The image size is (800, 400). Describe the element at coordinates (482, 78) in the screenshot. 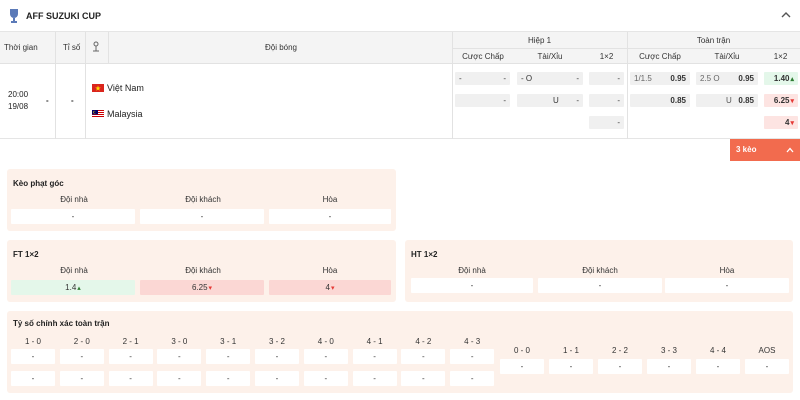

I see `h1-handicap-home: --` at that location.